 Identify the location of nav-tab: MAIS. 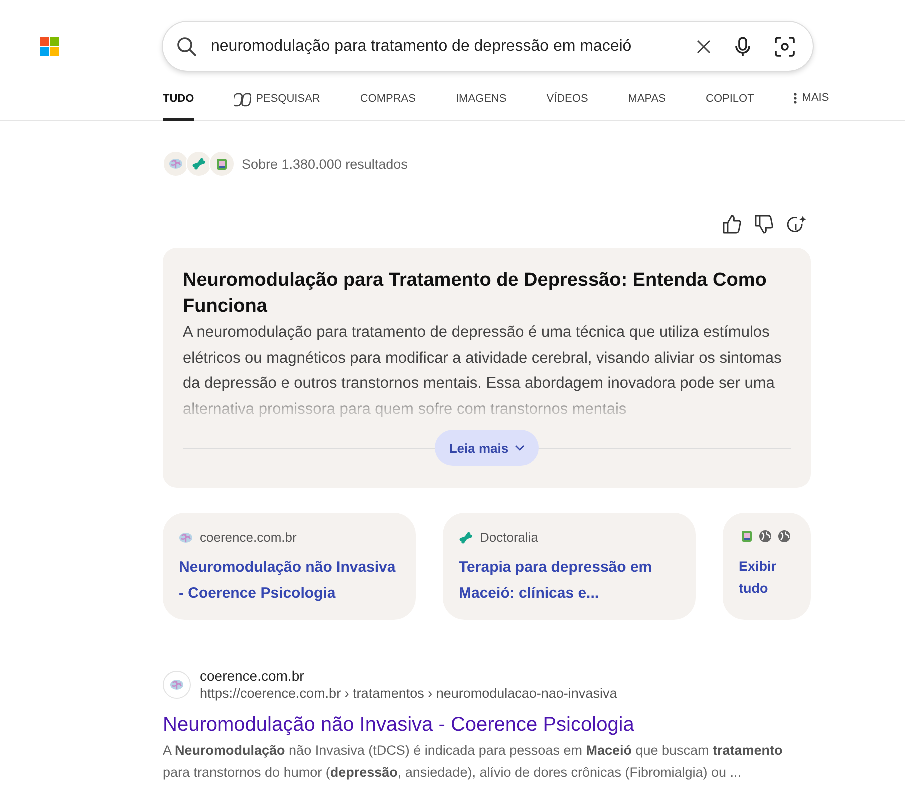
(812, 99).